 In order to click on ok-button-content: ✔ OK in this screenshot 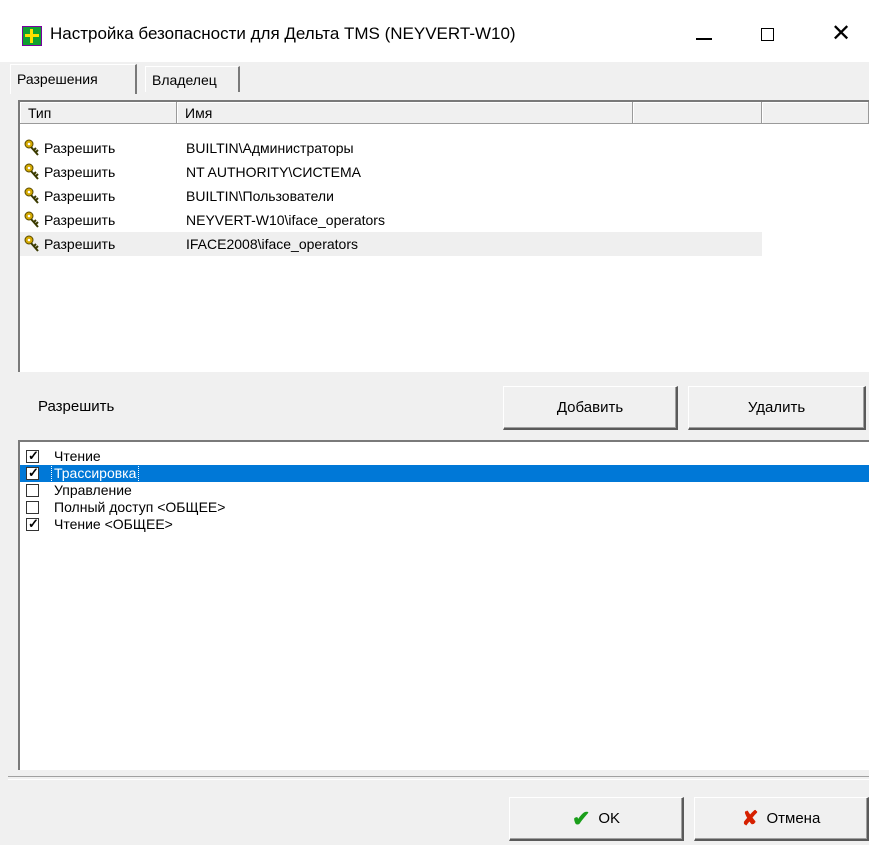, I will do `click(596, 818)`.